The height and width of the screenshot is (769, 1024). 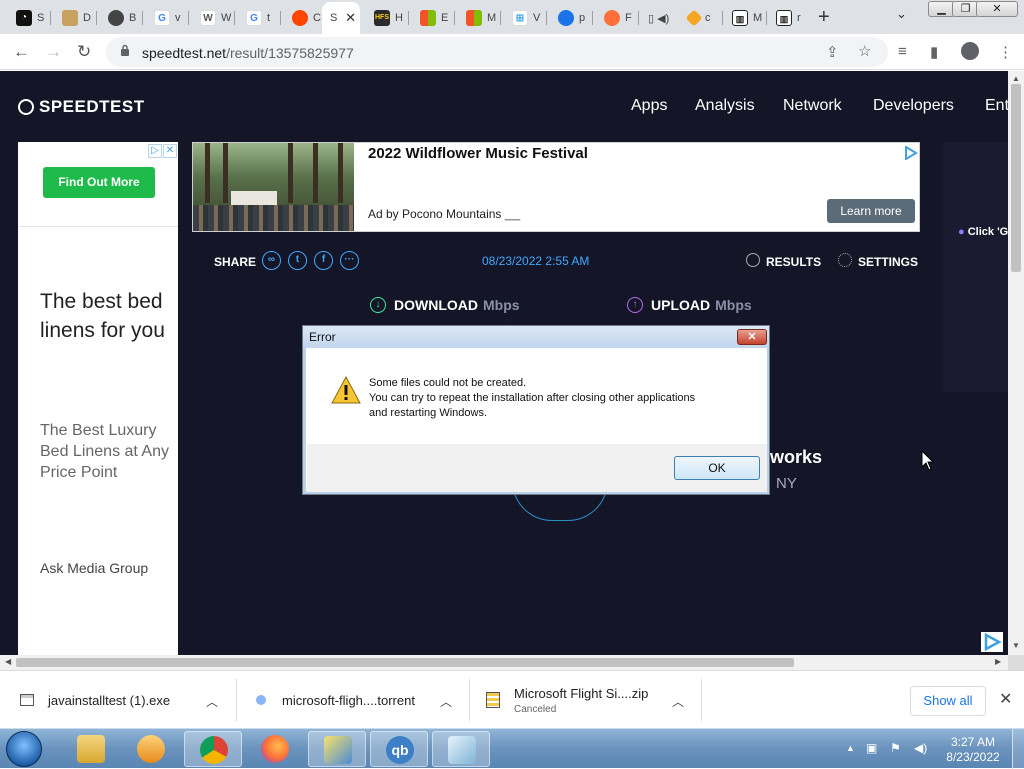 What do you see at coordinates (965, 9) in the screenshot?
I see `restore-window-button: ❐` at bounding box center [965, 9].